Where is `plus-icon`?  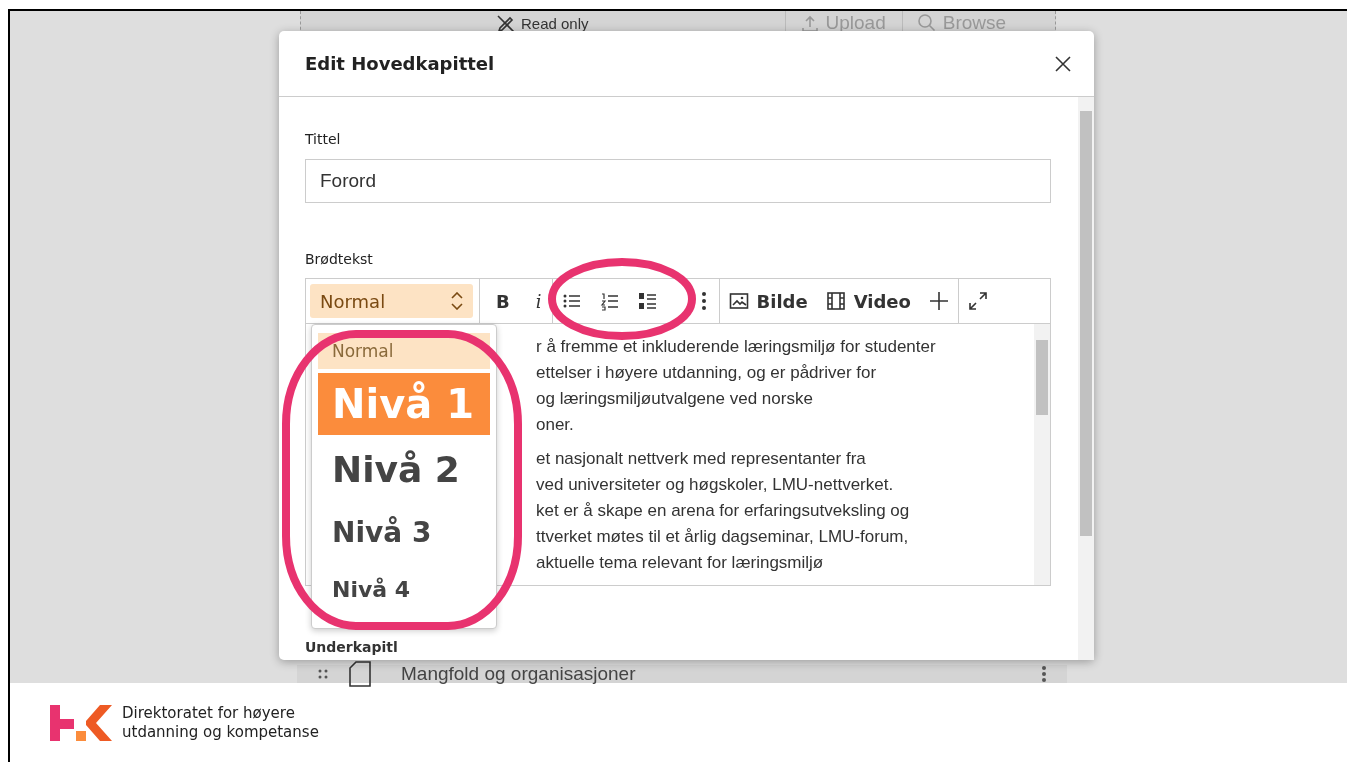 plus-icon is located at coordinates (938, 301).